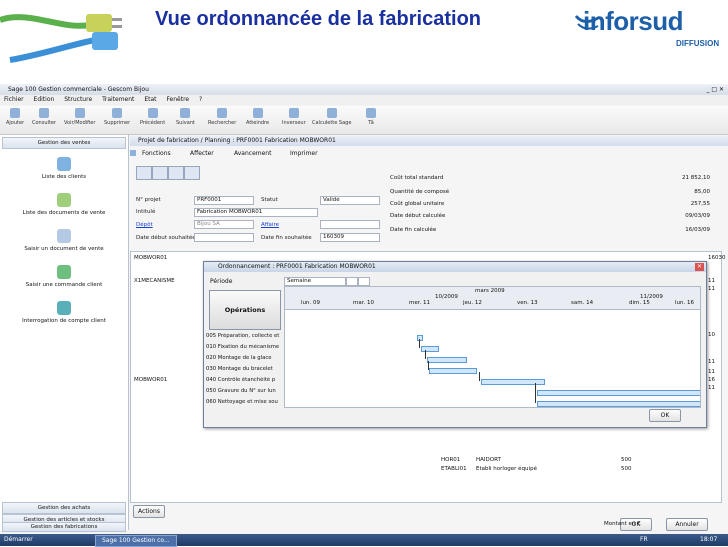 Image resolution: width=728 pixels, height=547 pixels. What do you see at coordinates (428, 365) in the screenshot?
I see `dependency-line` at bounding box center [428, 365].